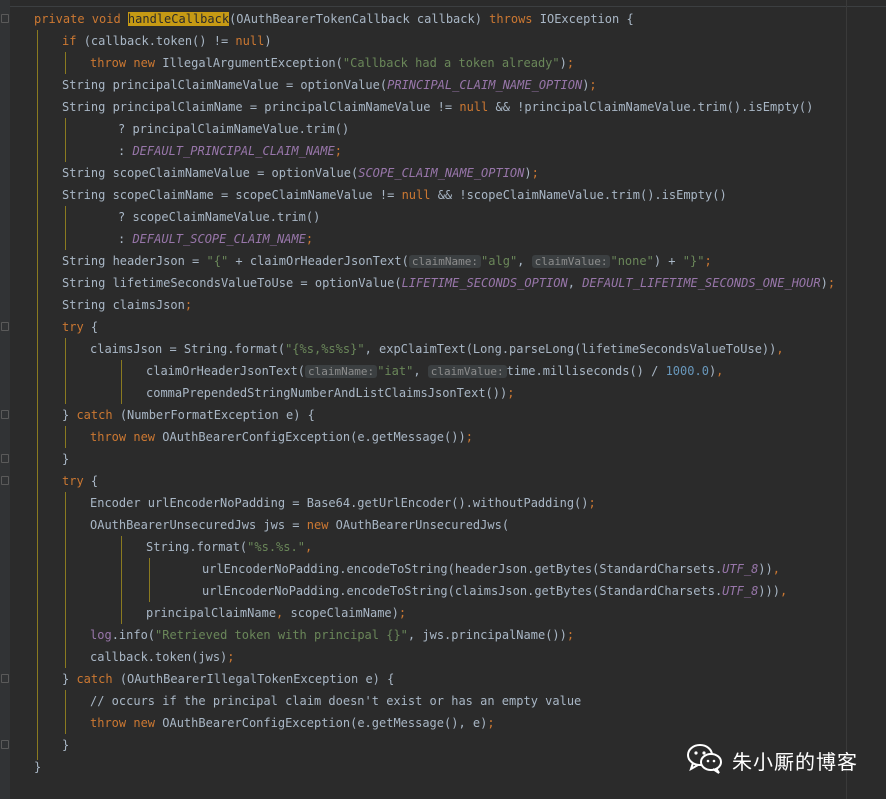 The image size is (886, 799). I want to click on editor-top-border, so click(443, 3).